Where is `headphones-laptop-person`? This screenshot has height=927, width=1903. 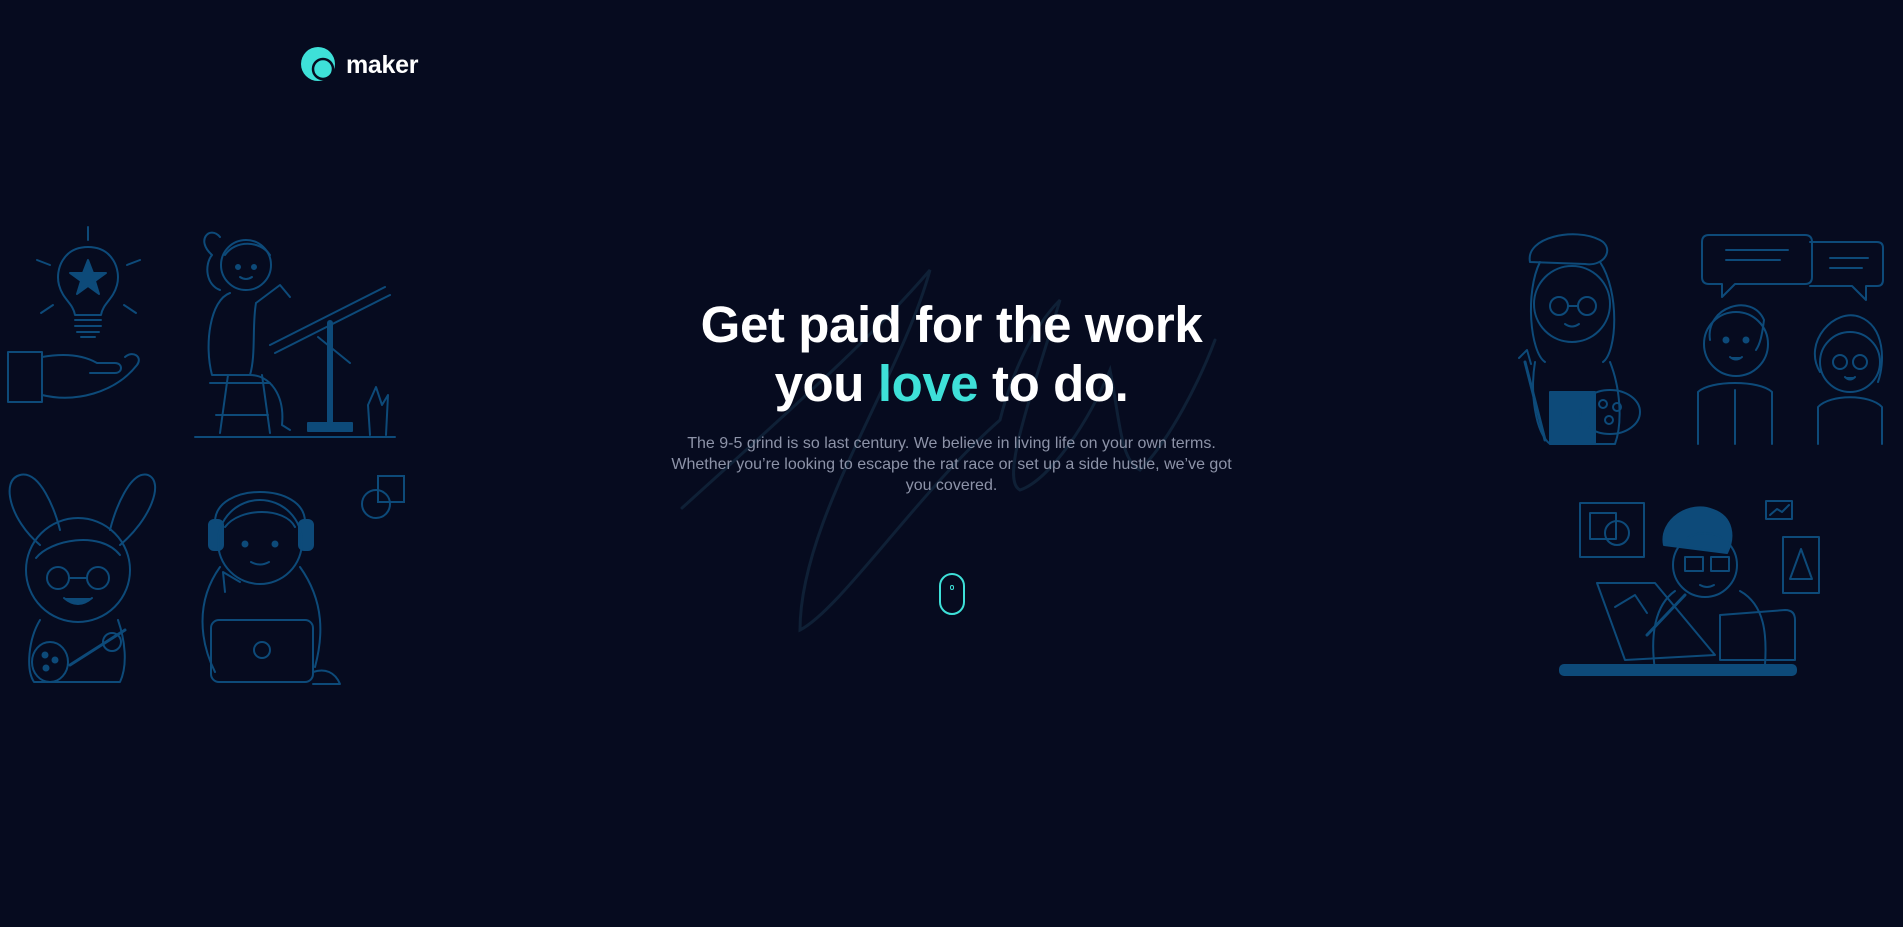
headphones-laptop-person is located at coordinates (270, 579).